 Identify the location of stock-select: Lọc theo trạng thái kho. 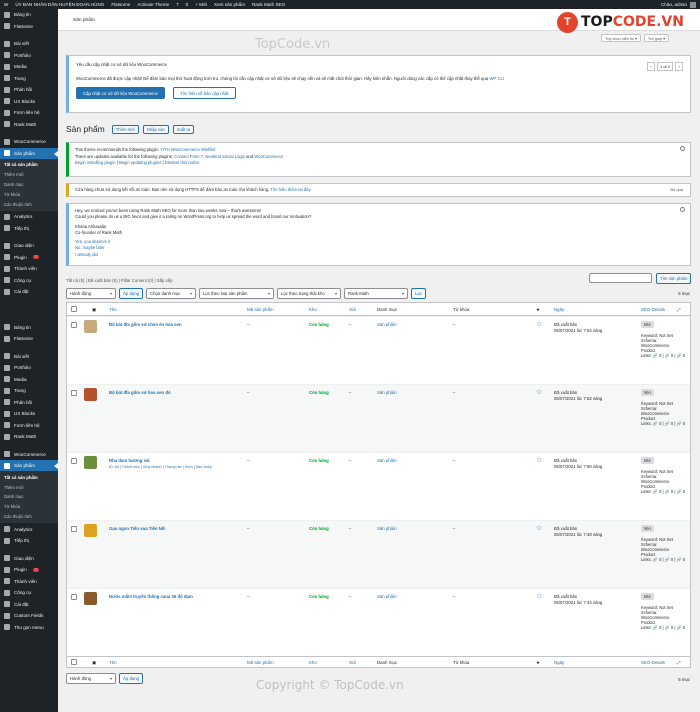
(309, 293).